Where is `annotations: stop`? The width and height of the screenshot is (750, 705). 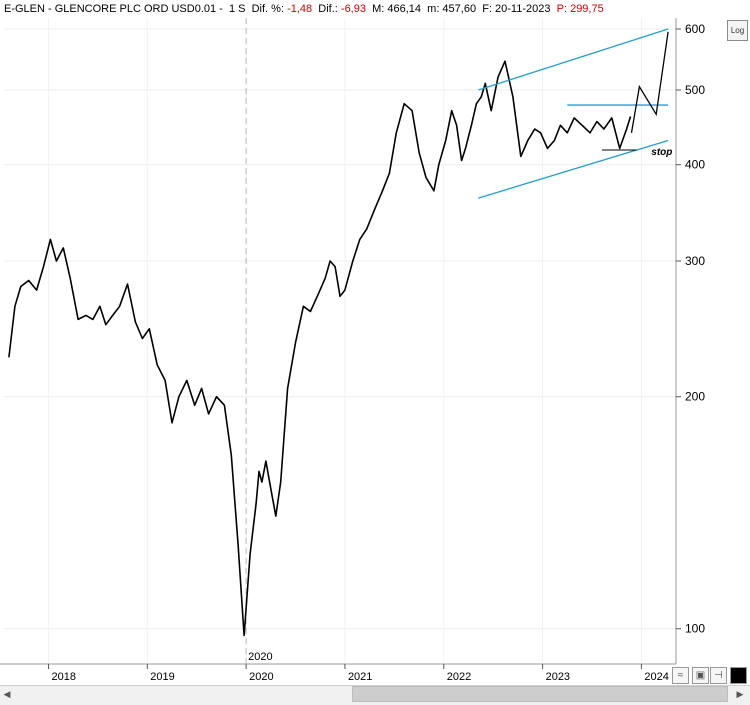
annotations: stop is located at coordinates (575, 113).